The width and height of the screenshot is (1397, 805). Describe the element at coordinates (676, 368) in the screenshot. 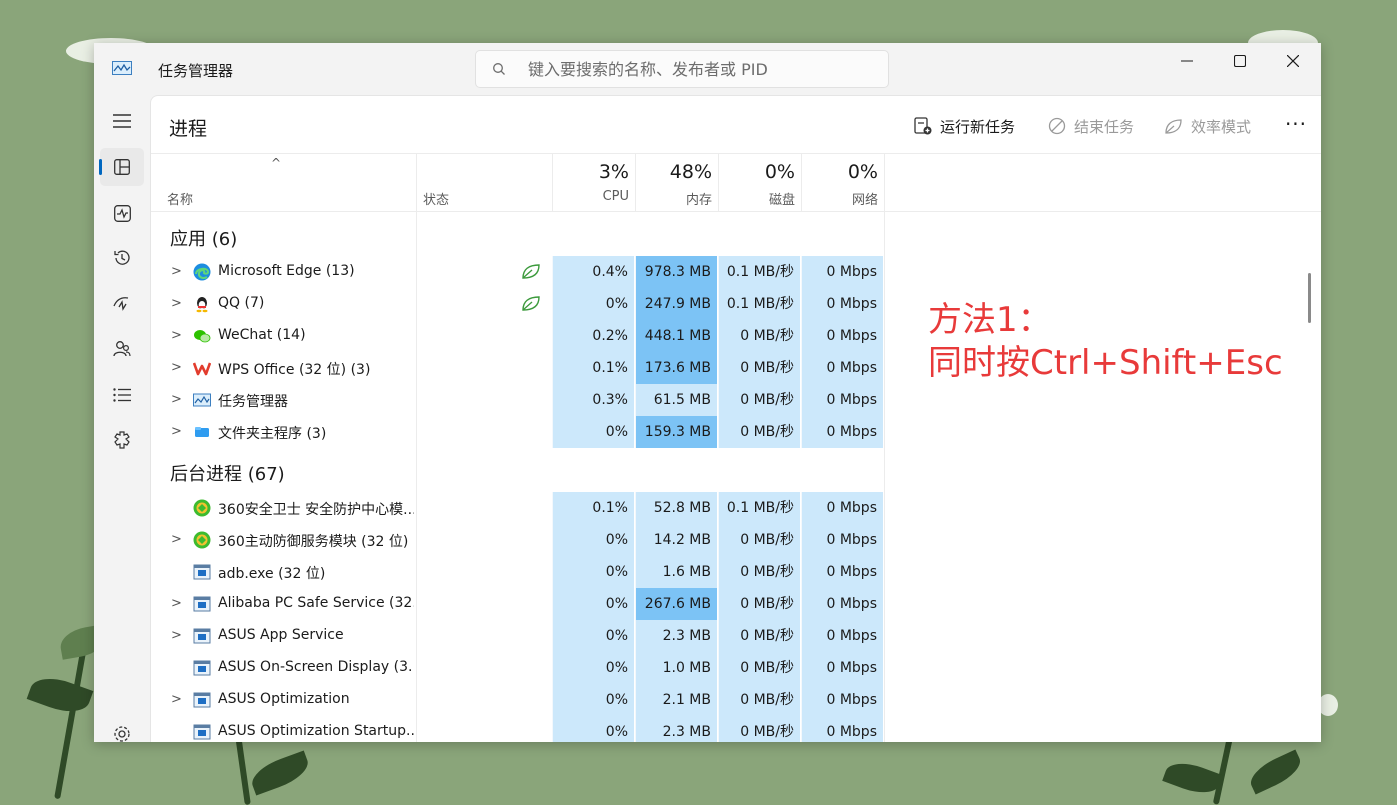

I see `memory-cell: 173.6 MB` at that location.